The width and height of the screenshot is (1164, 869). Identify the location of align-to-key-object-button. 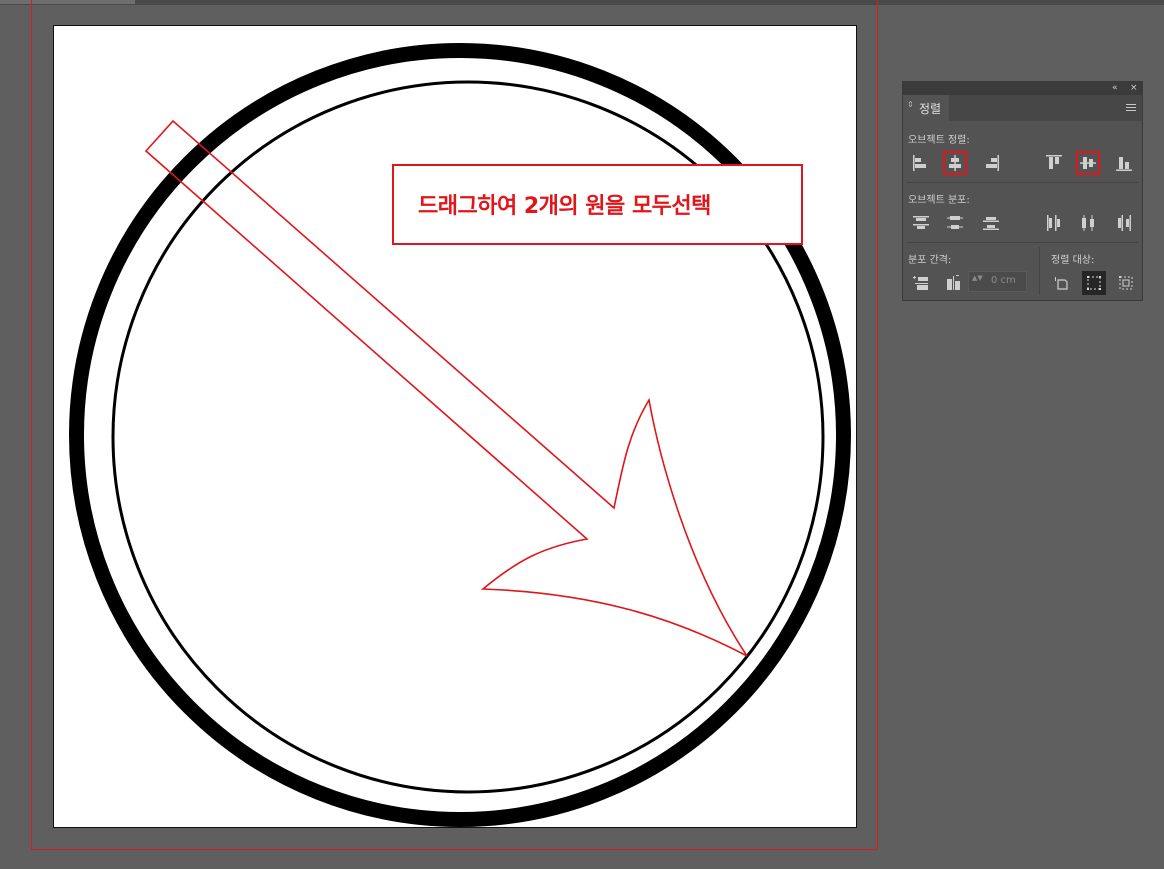
(1062, 283).